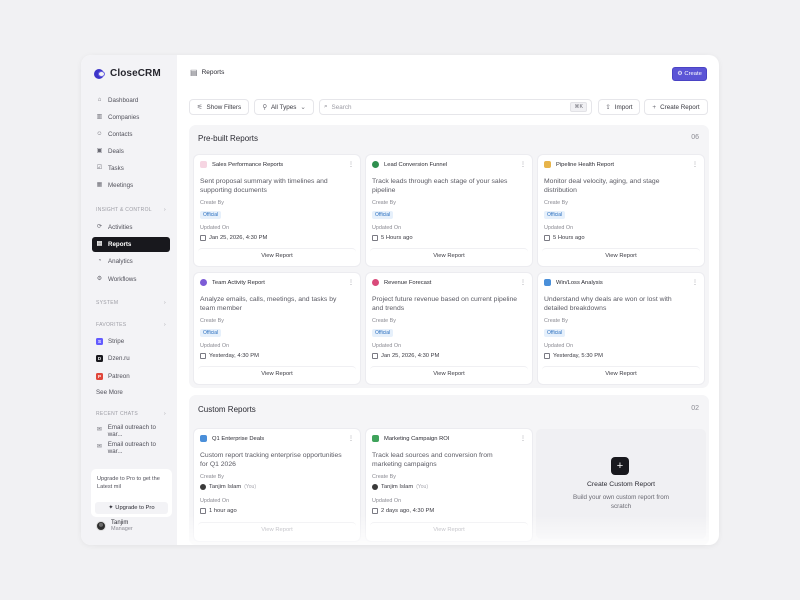 The image size is (800, 600). What do you see at coordinates (207, 72) in the screenshot?
I see `breadcrumb: ▤ Reports` at bounding box center [207, 72].